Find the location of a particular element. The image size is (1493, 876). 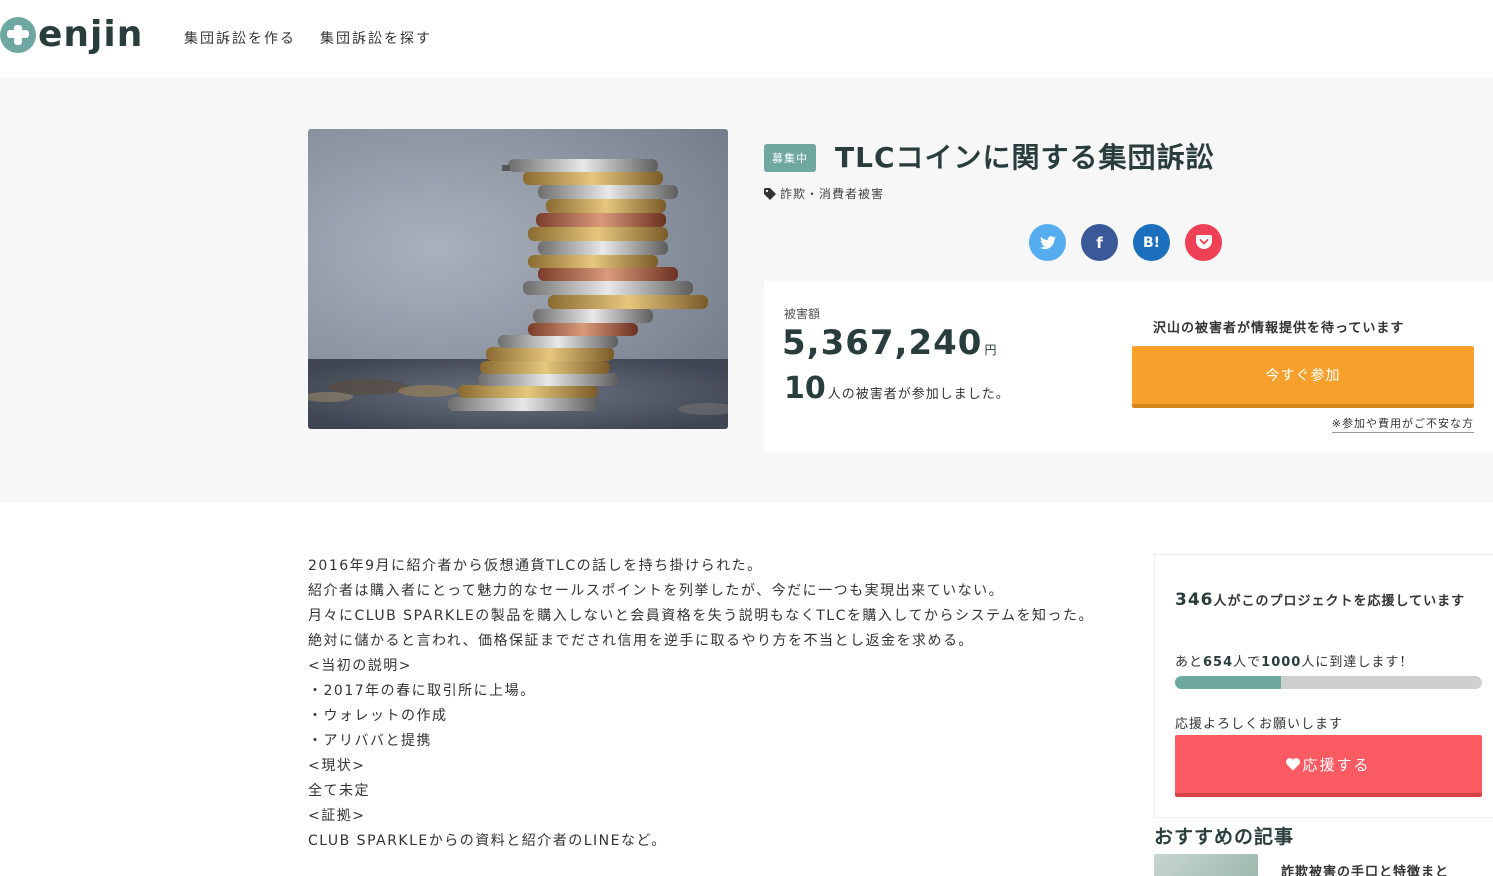

hatena-bookmark-icon: B! is located at coordinates (1151, 242).